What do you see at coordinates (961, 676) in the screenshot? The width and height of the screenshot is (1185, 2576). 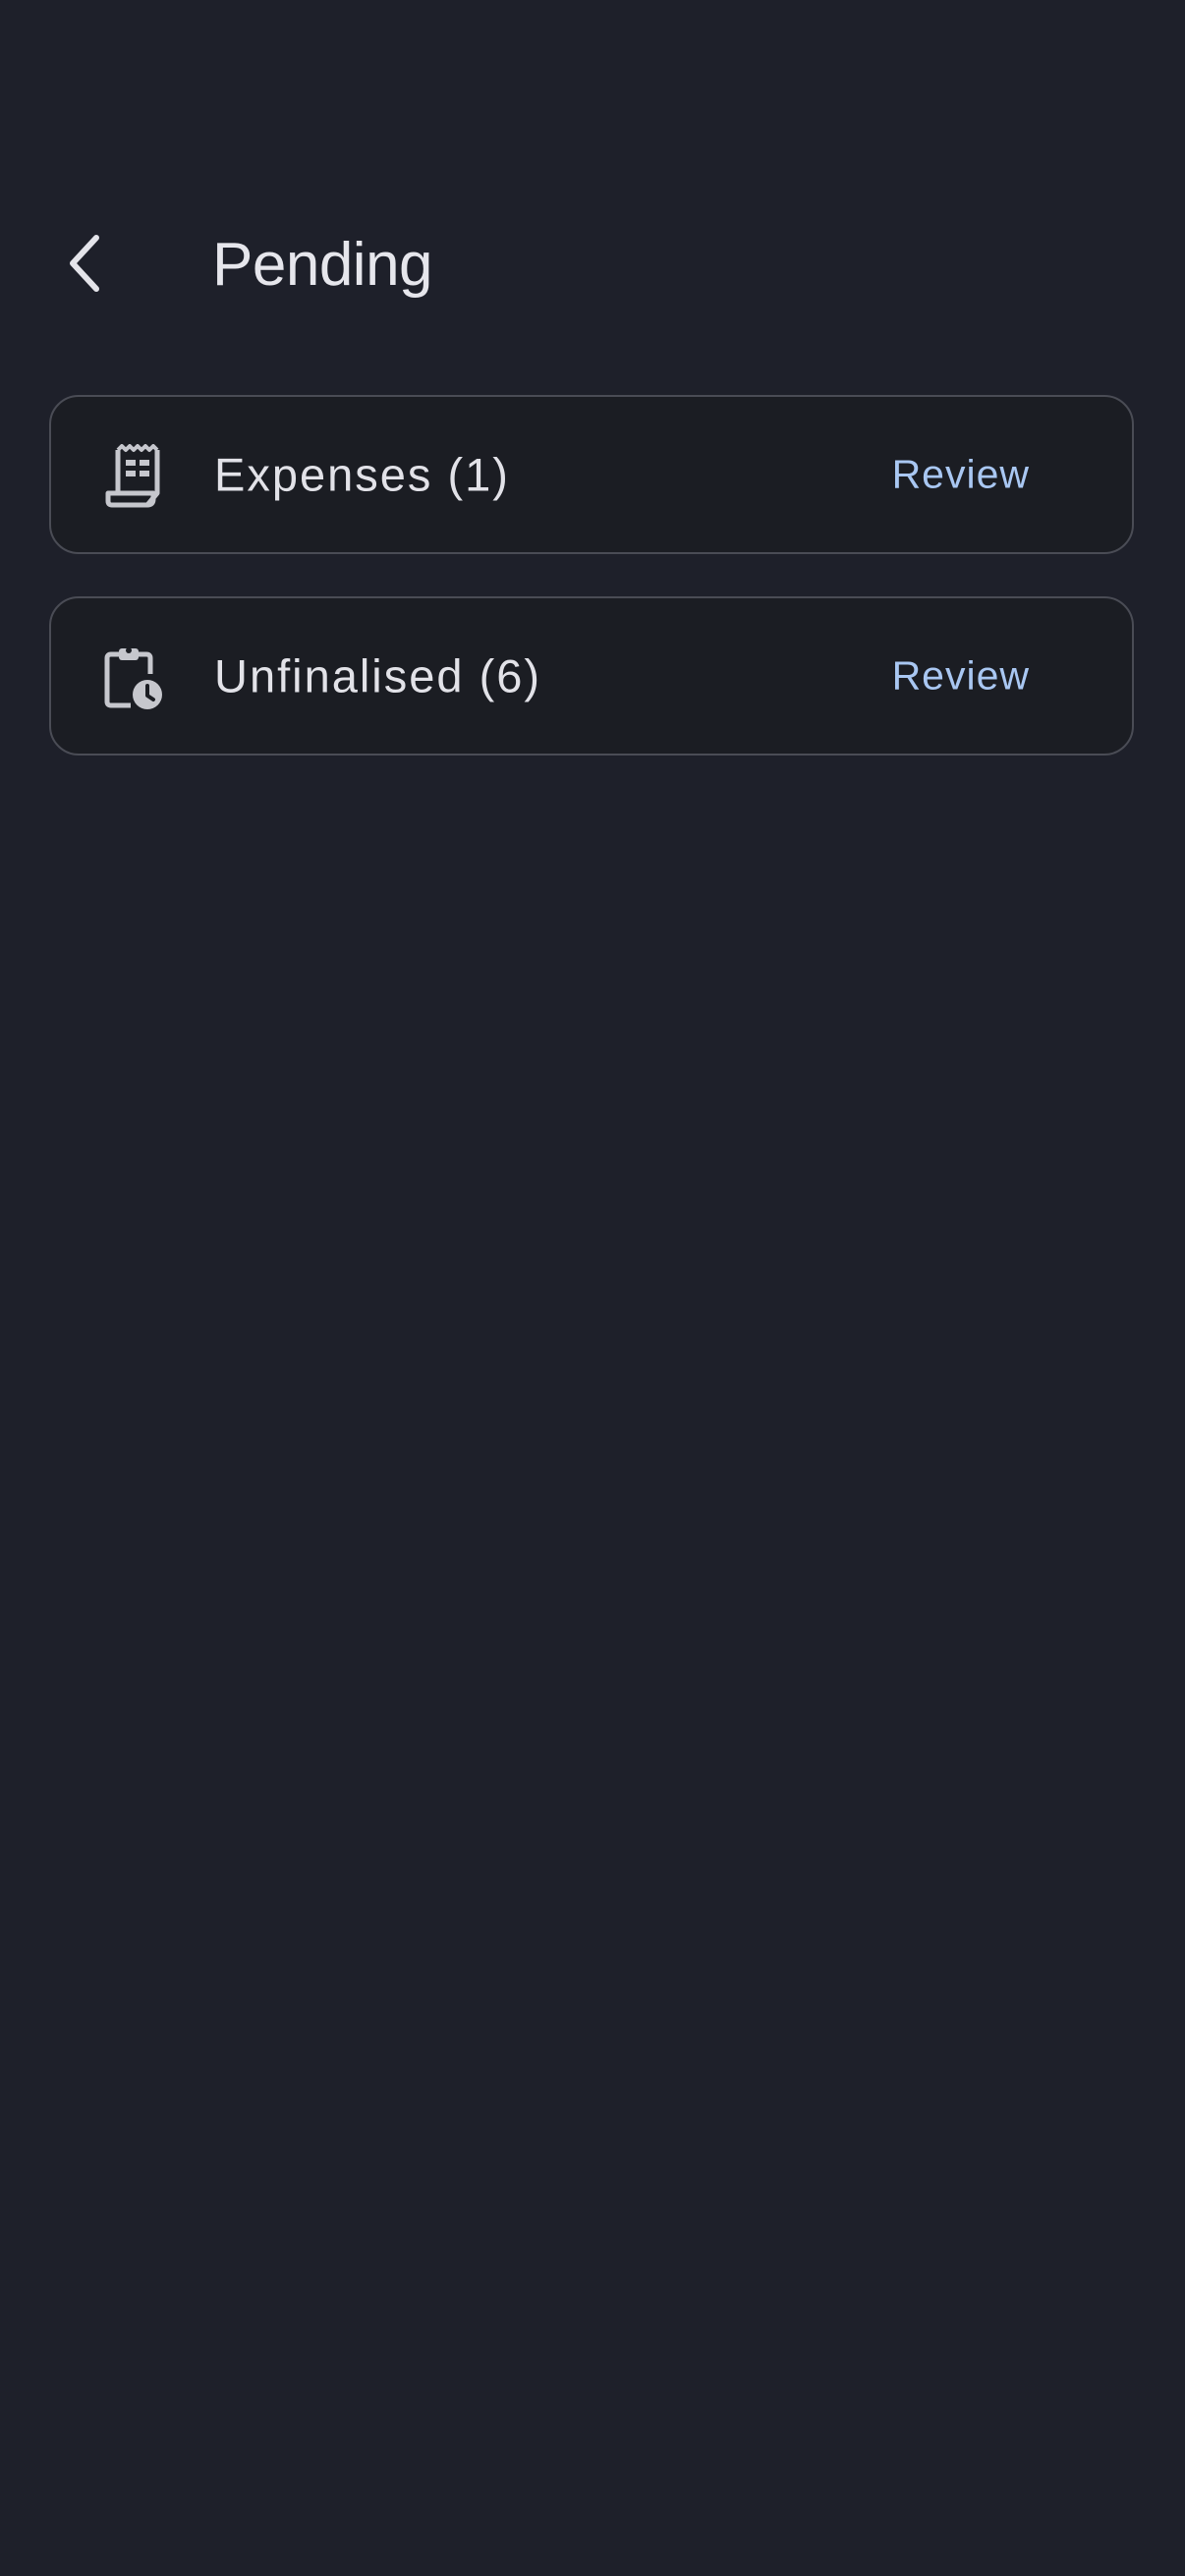 I see `unfinalised-review-button: Review` at bounding box center [961, 676].